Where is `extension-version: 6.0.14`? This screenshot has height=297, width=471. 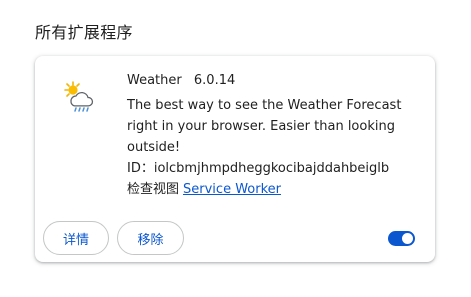
extension-version: 6.0.14 is located at coordinates (214, 80).